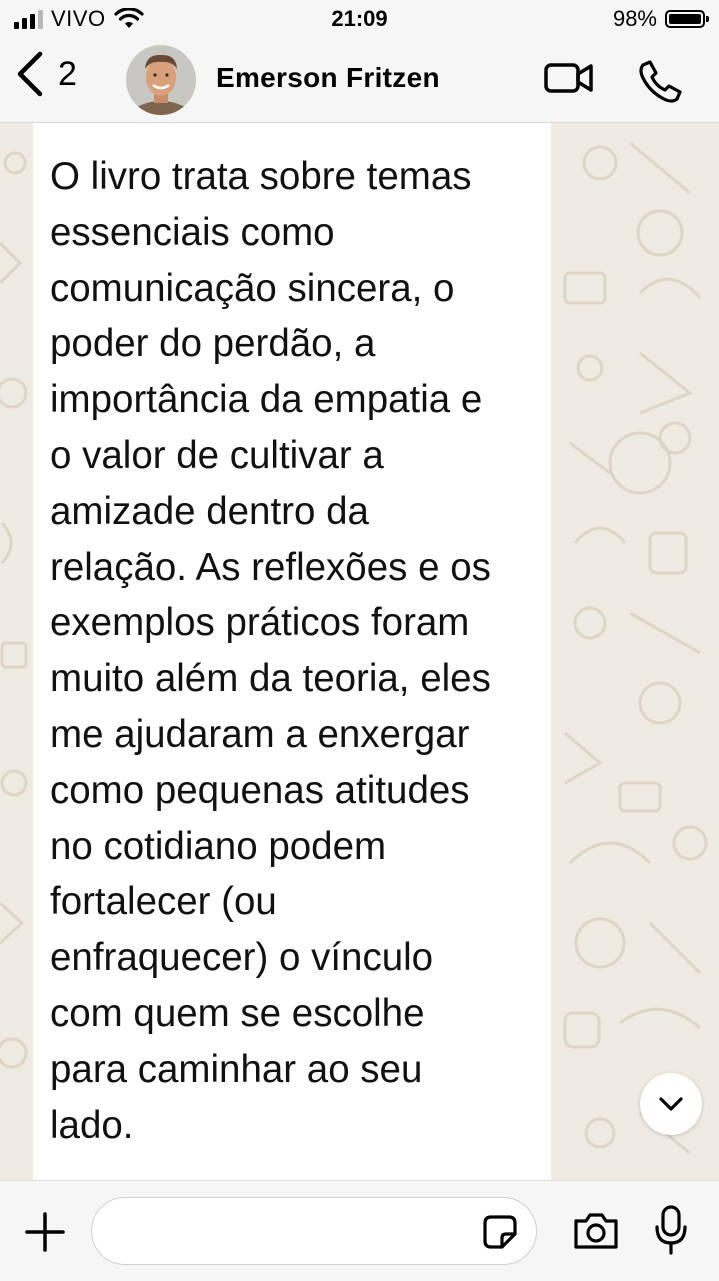 This screenshot has width=719, height=1281. What do you see at coordinates (270, 567) in the screenshot?
I see `message-line: relação. As reflexões e os` at bounding box center [270, 567].